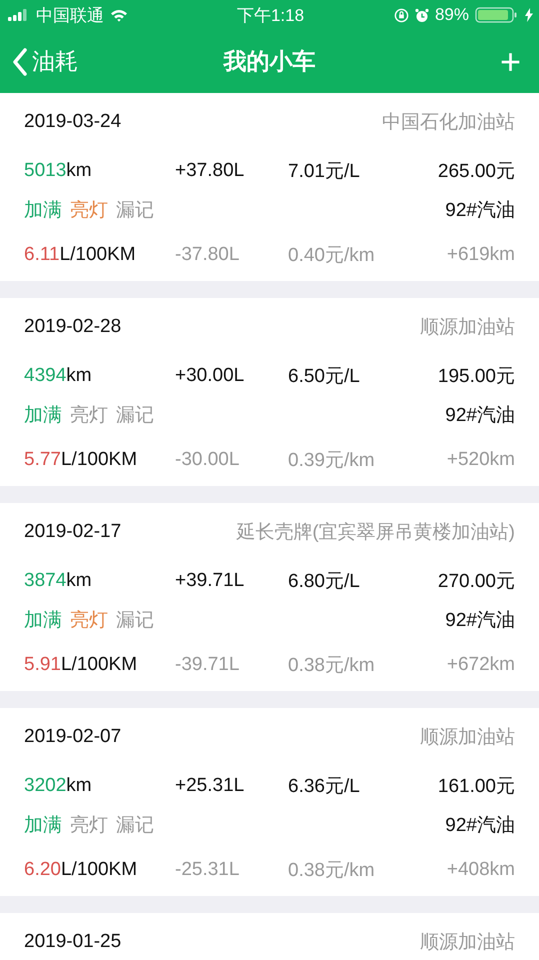 The image size is (539, 960). Describe the element at coordinates (207, 255) in the screenshot. I see `fuel-used: -37.80L` at that location.